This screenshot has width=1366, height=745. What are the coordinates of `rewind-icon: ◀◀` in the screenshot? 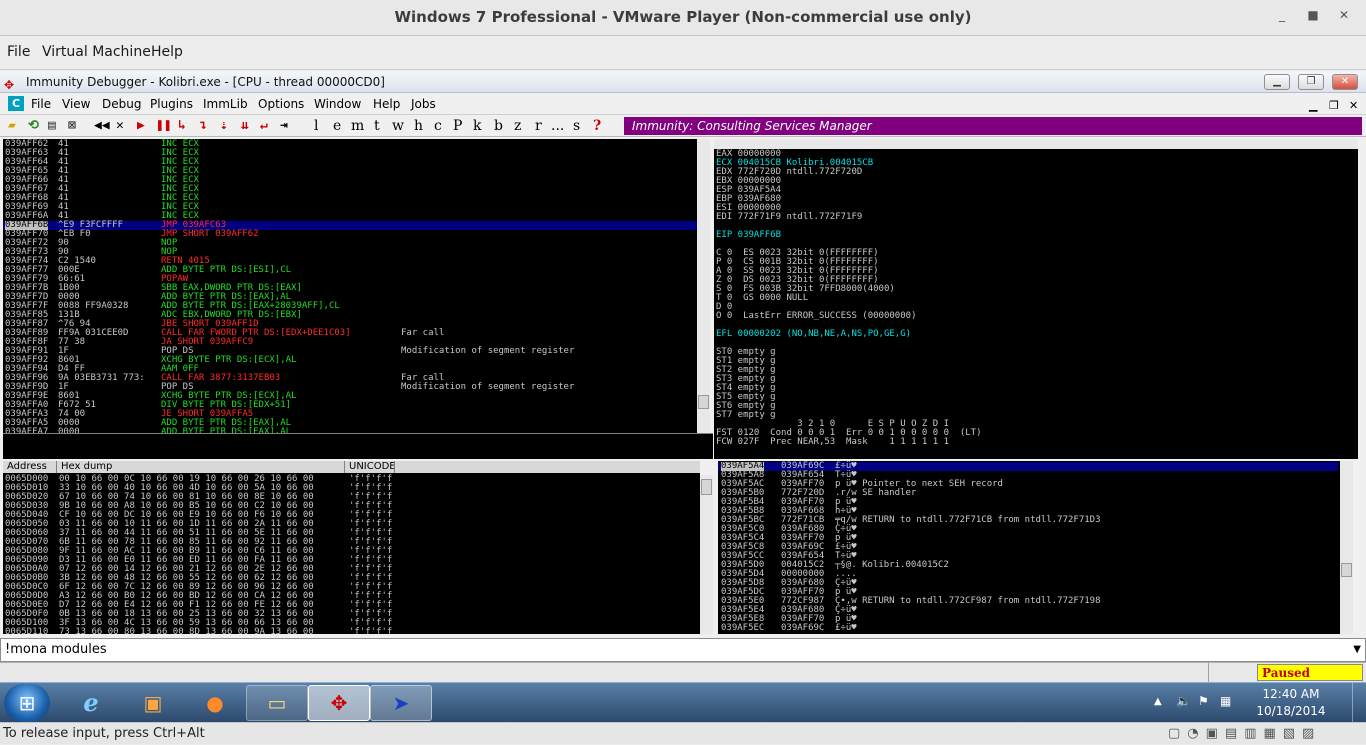 It's located at (102, 126).